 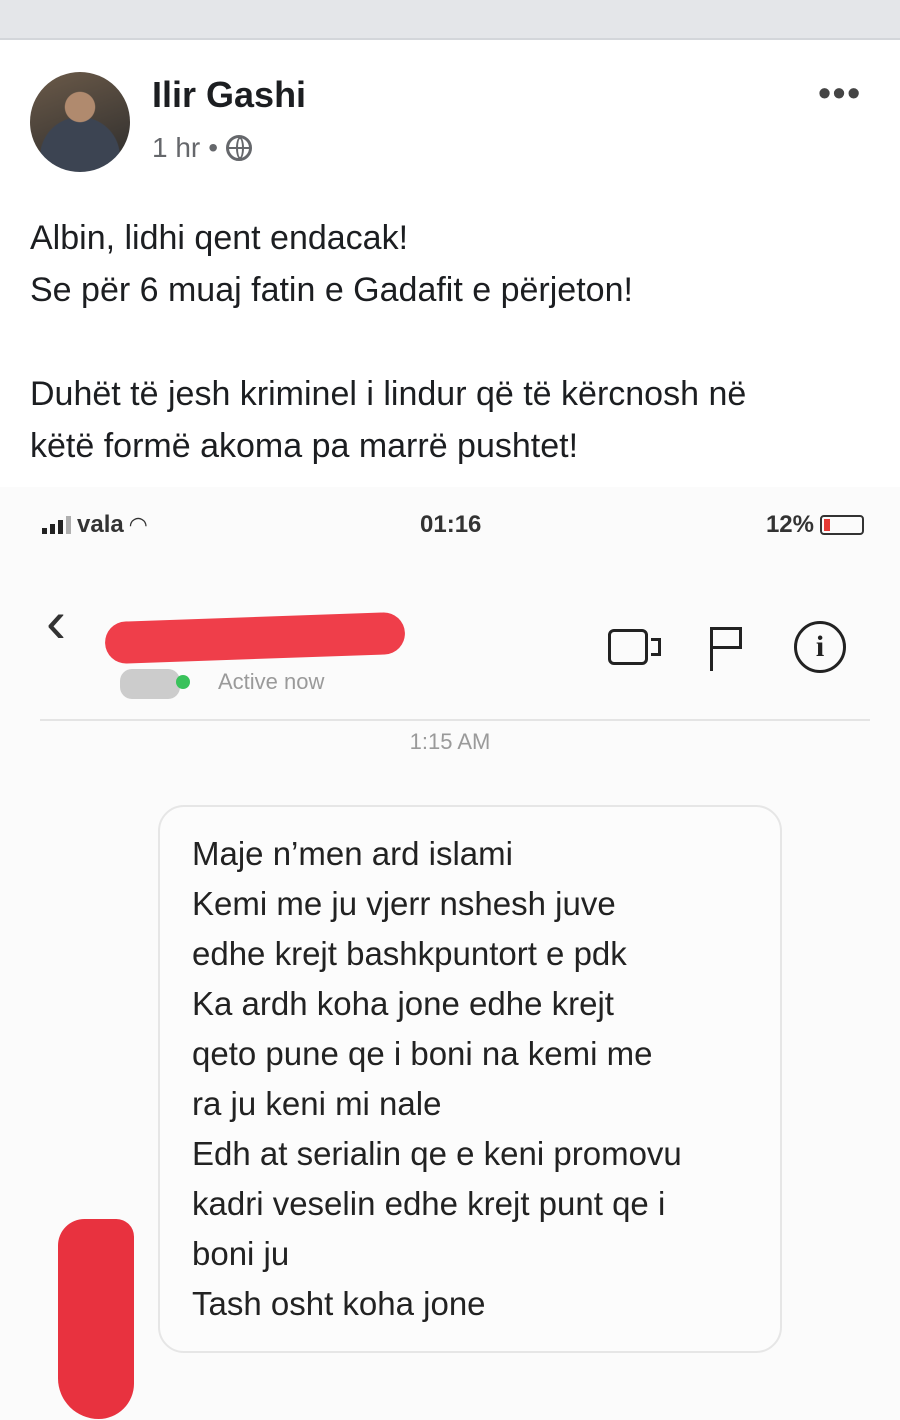 I want to click on phone-status-bar: vala ◠ 01:16 12%, so click(x=450, y=525).